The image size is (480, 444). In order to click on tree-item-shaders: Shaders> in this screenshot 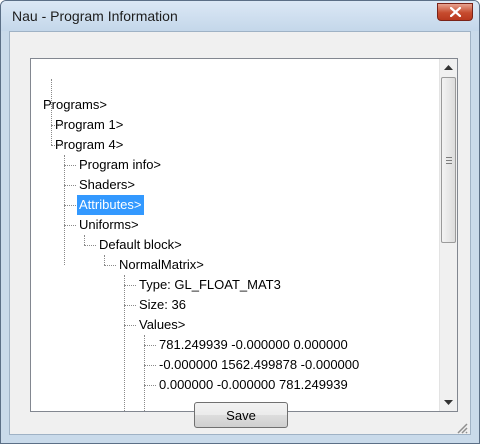, I will do `click(107, 185)`.